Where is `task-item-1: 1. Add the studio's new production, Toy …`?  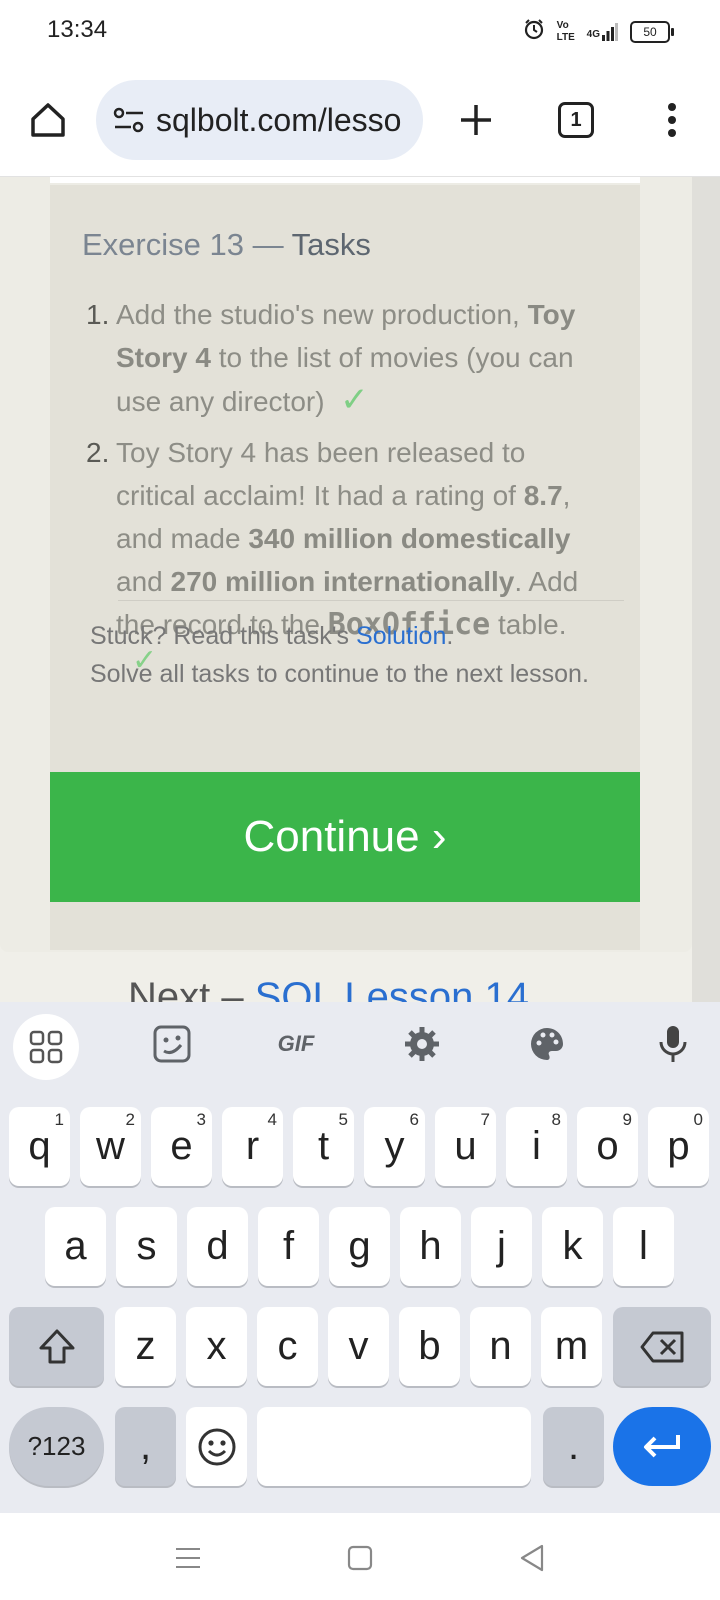 task-item-1: 1. Add the studio's new production, Toy … is located at coordinates (366, 358).